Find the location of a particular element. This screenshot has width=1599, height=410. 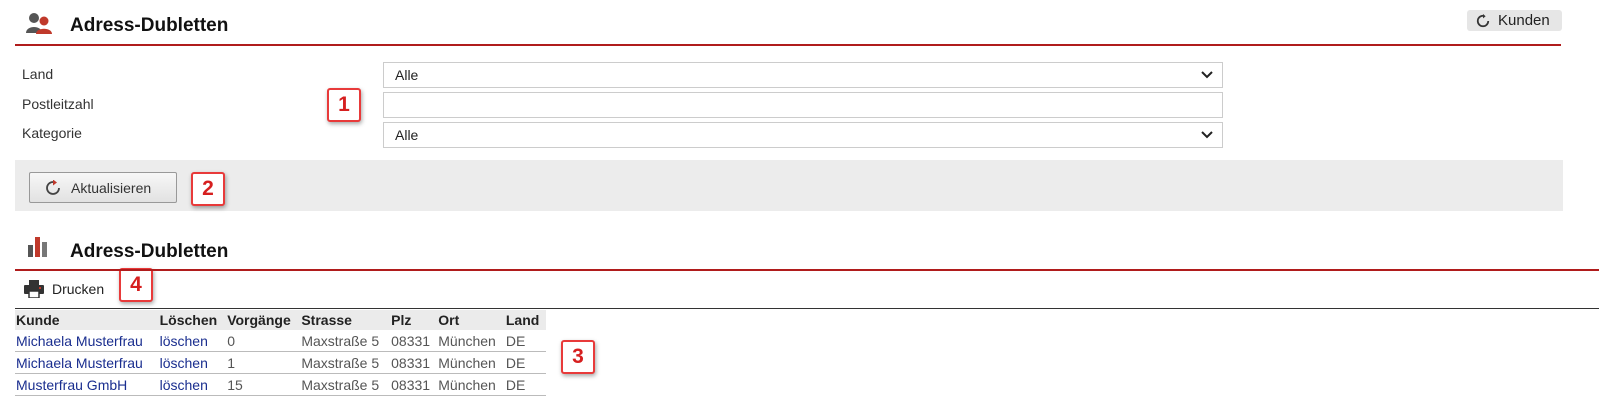

results-title: Adress-Dubletten is located at coordinates (149, 251).